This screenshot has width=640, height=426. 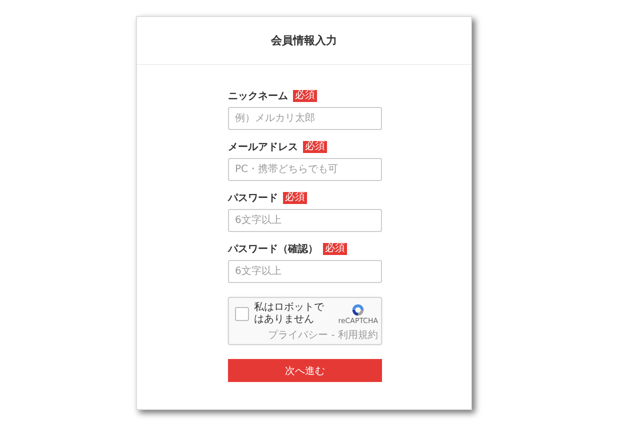 What do you see at coordinates (253, 198) in the screenshot?
I see `field-label: パスワード` at bounding box center [253, 198].